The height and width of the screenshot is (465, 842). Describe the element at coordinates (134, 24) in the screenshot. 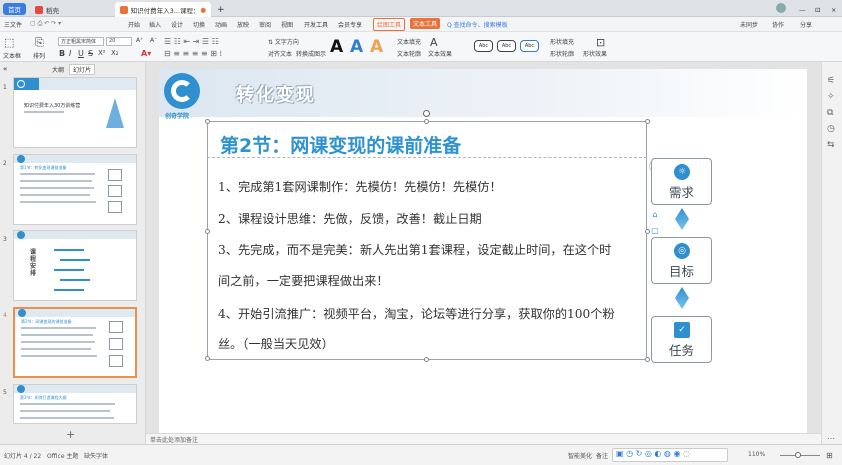

I see `menu-item-start: 开始` at that location.